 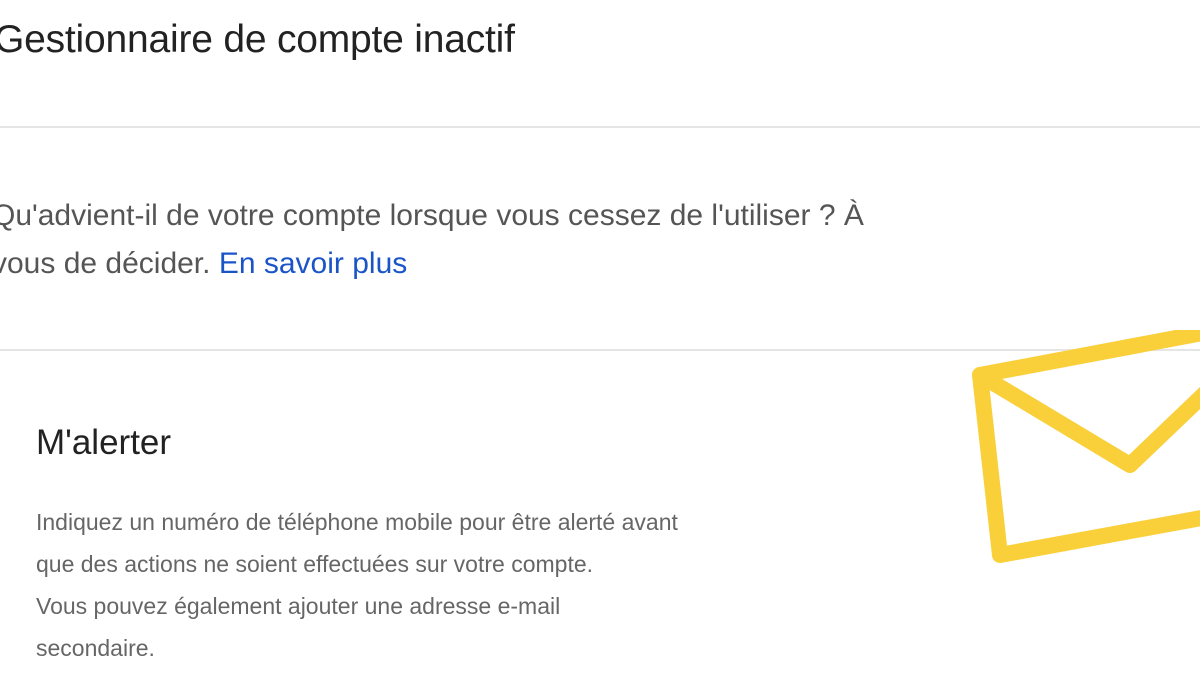 I want to click on alert-section-heading: M'alerter, so click(x=104, y=442).